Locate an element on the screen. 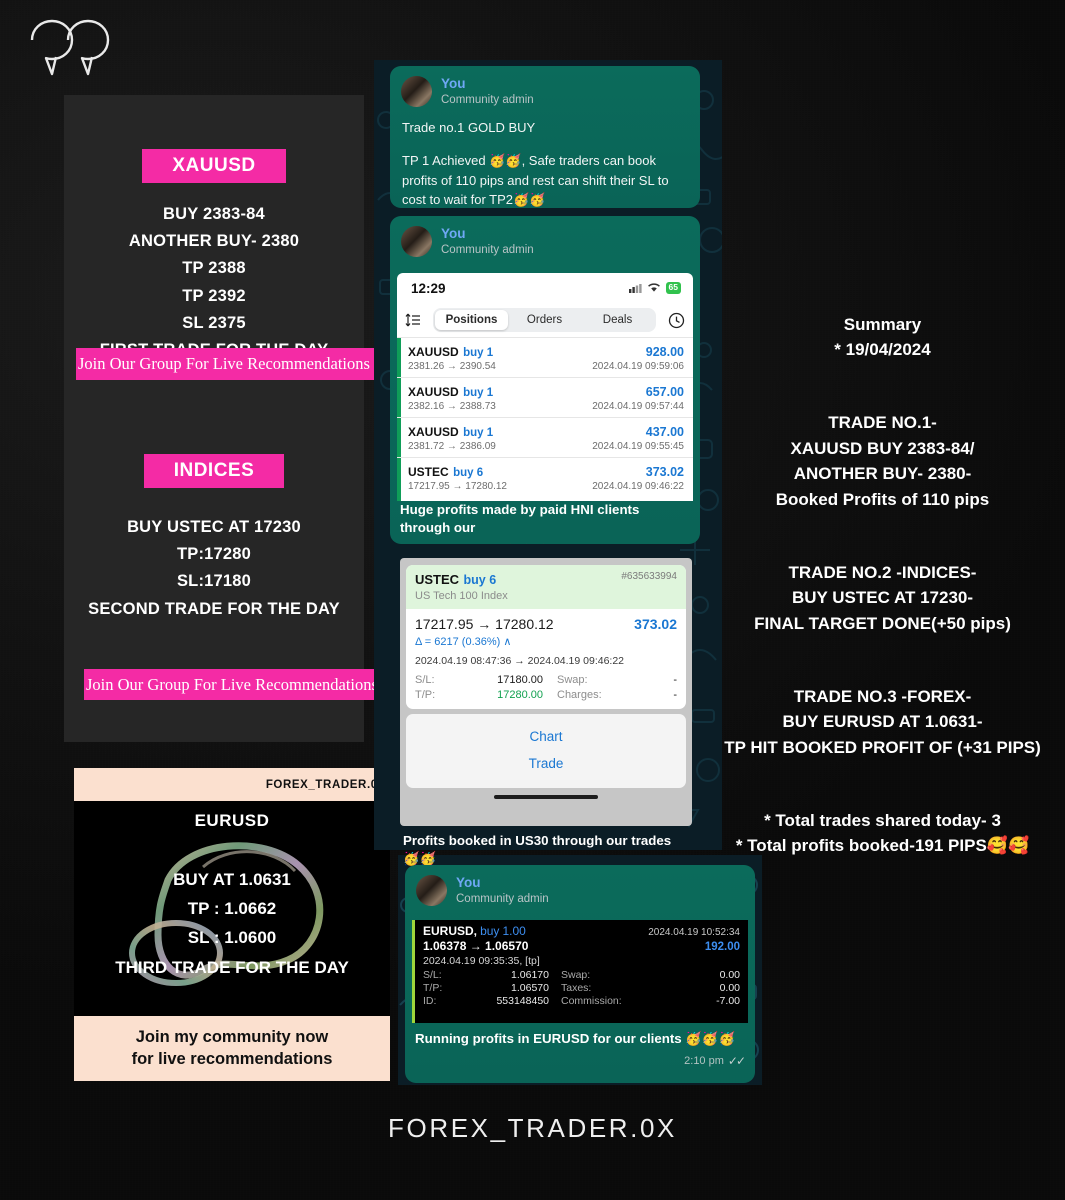 Image resolution: width=1065 pixels, height=1200 pixels. read-receipt-icon: ✓✓ is located at coordinates (736, 1061).